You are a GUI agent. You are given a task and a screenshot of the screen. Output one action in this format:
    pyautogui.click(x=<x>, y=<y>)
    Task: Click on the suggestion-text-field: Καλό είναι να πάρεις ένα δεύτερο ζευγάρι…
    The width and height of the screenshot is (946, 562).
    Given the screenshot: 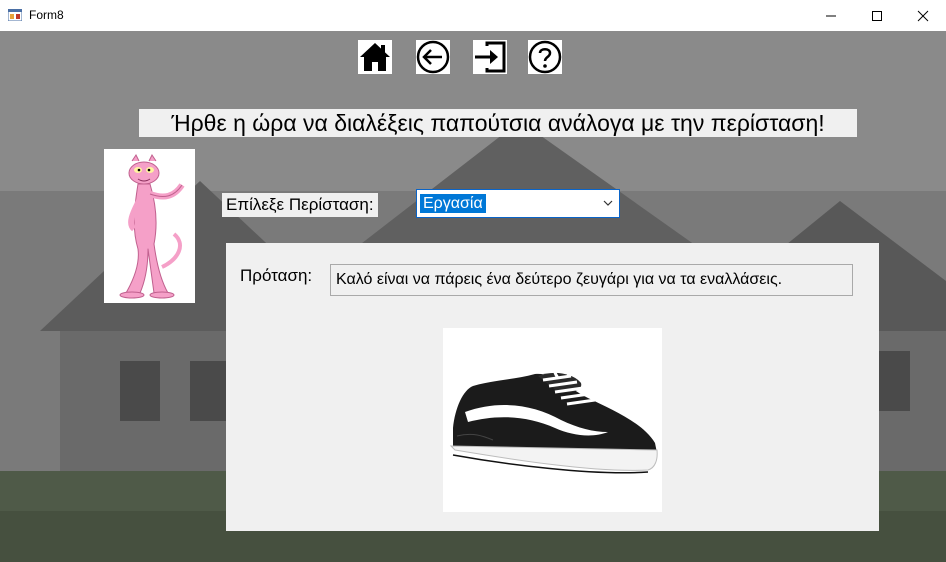 What is the action you would take?
    pyautogui.click(x=591, y=280)
    